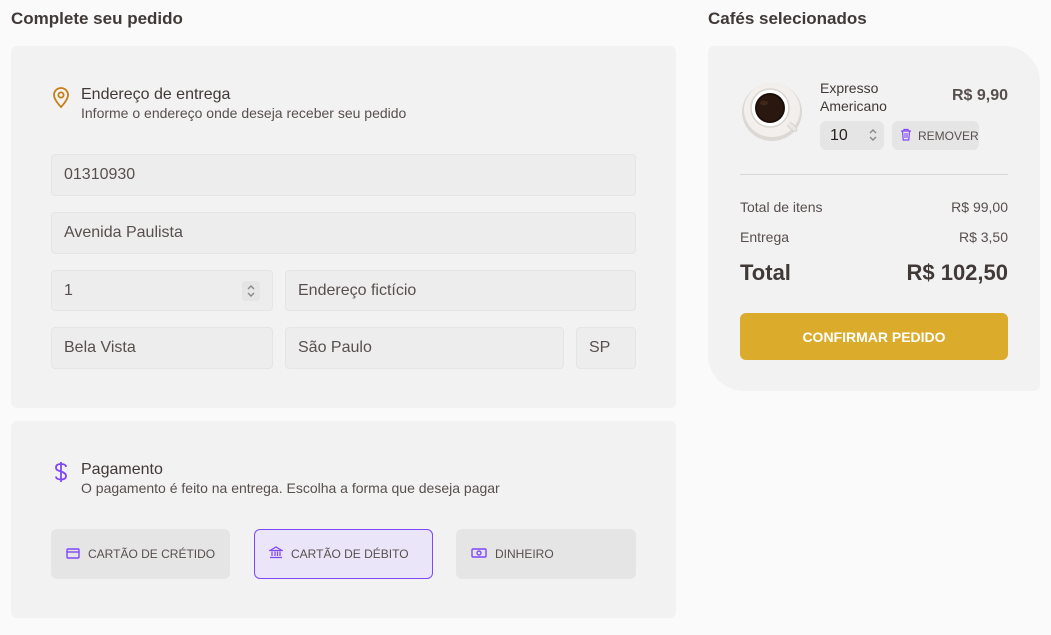  I want to click on cash-option: DINHEIRO, so click(546, 554).